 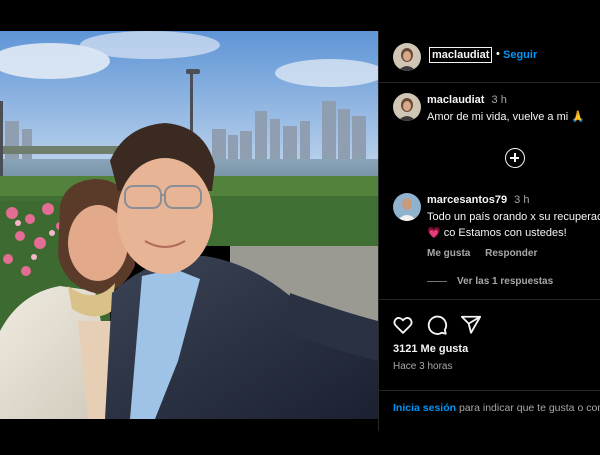 I want to click on view-replies-label: Ver las 1 respuestas, so click(x=505, y=281).